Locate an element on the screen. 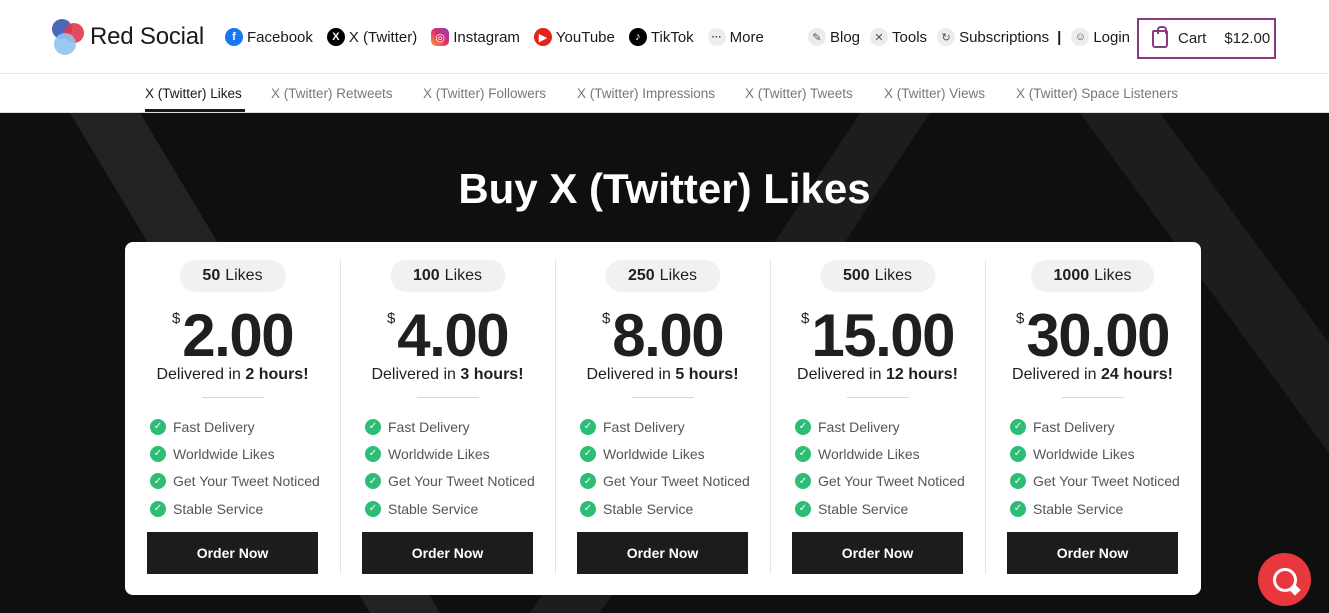 Image resolution: width=1329 pixels, height=613 pixels. help-chat-button is located at coordinates (1284, 579).